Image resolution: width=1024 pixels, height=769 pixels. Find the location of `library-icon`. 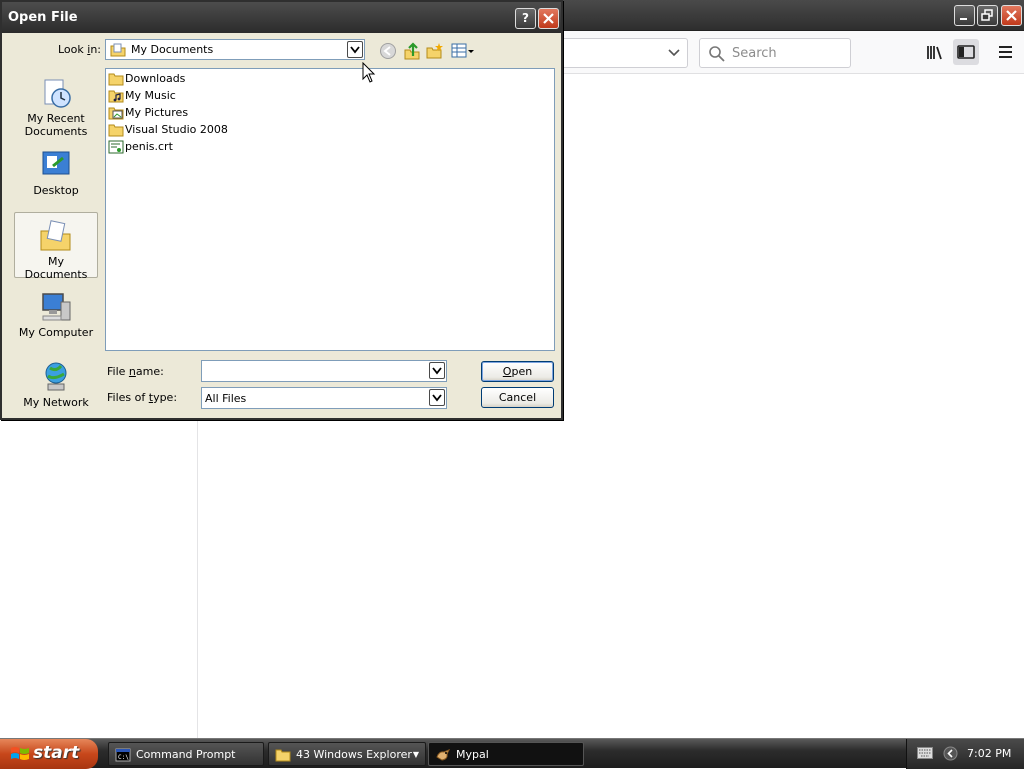

library-icon is located at coordinates (935, 52).